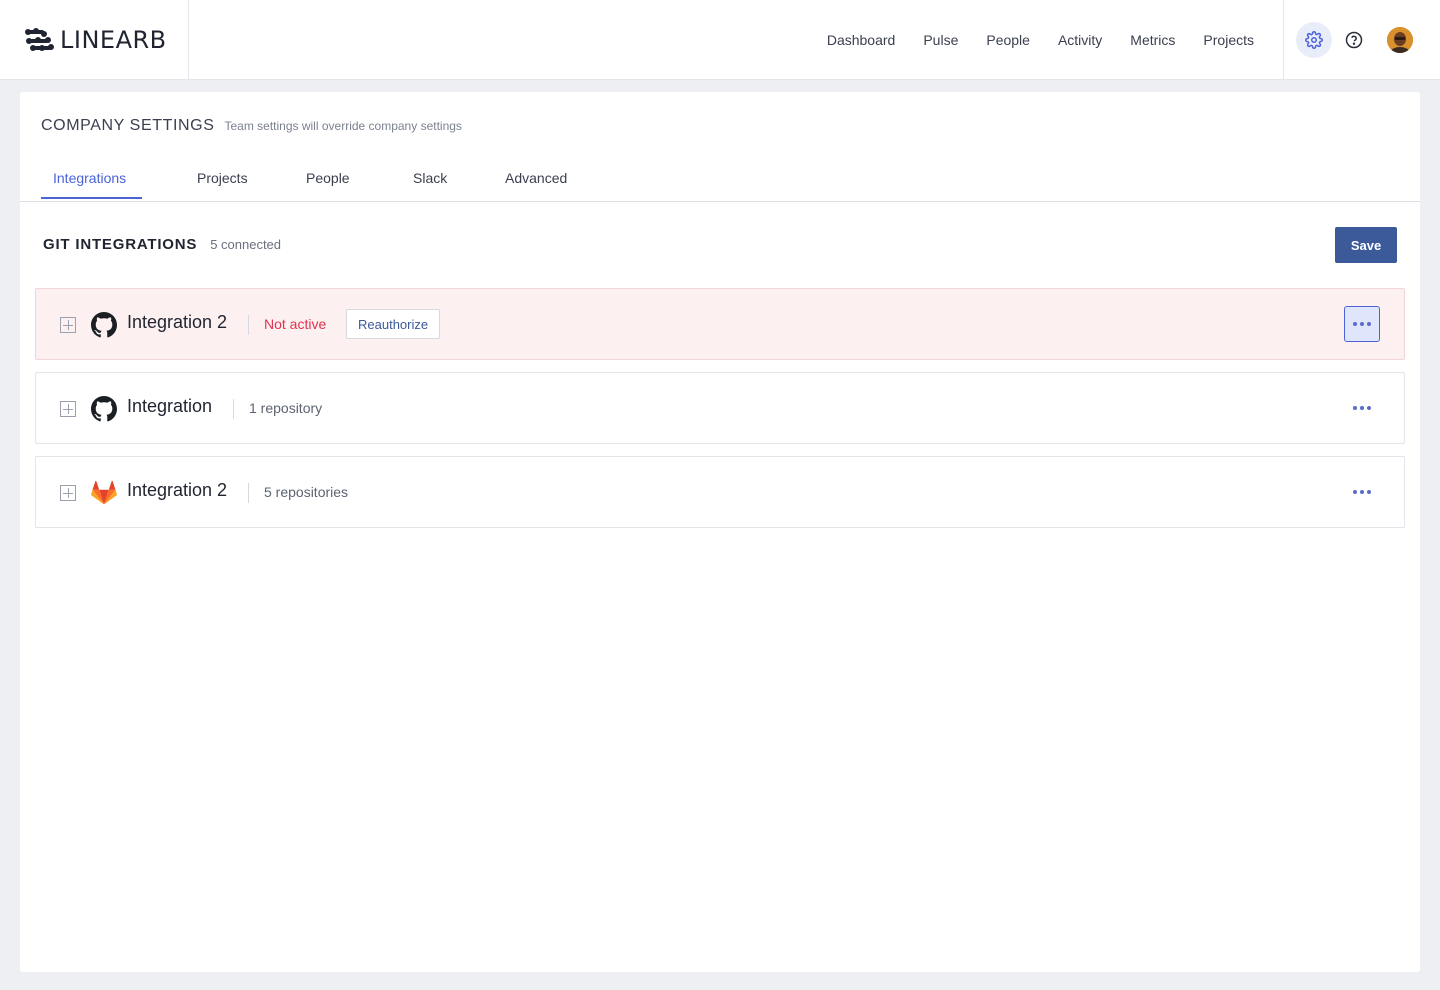  Describe the element at coordinates (1008, 40) in the screenshot. I see `nav-people: People` at that location.